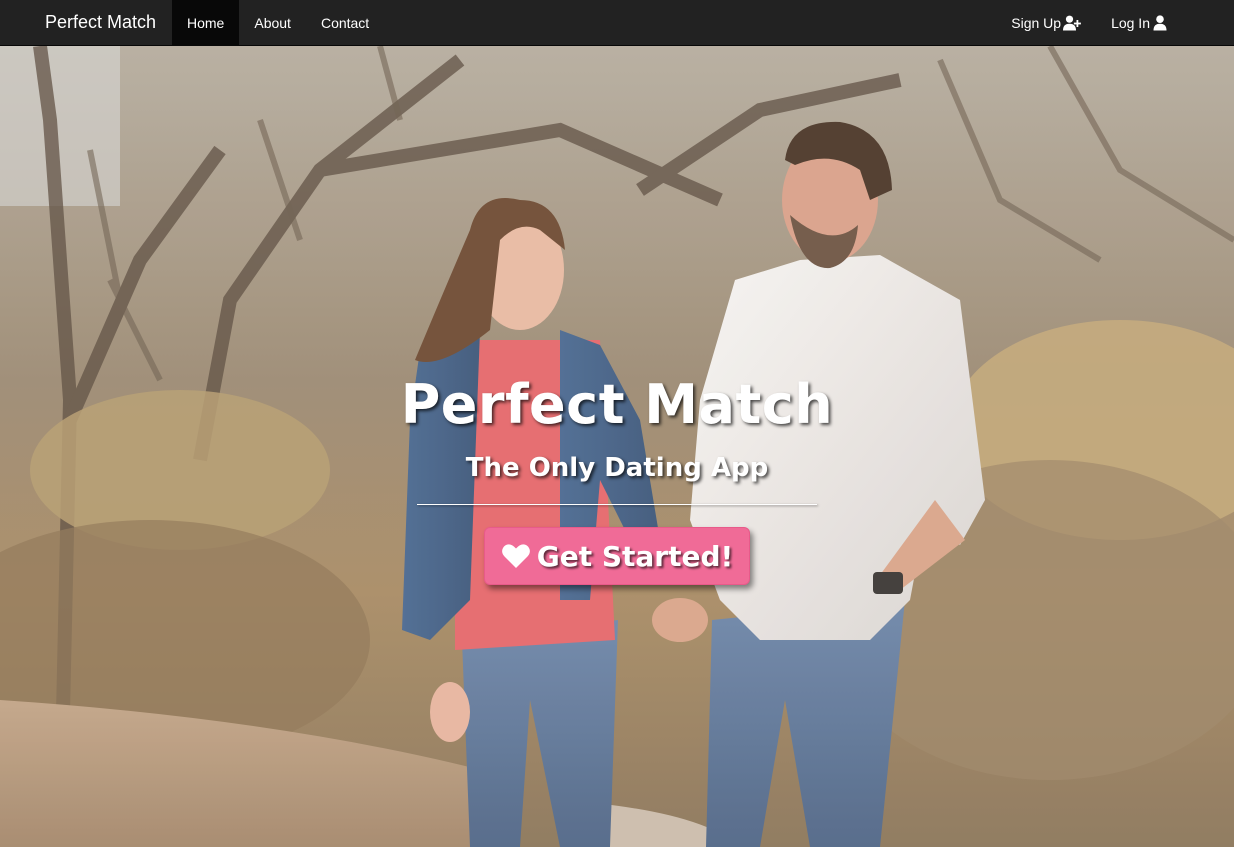 Image resolution: width=1234 pixels, height=847 pixels. I want to click on log-in-link: Log In, so click(1140, 22).